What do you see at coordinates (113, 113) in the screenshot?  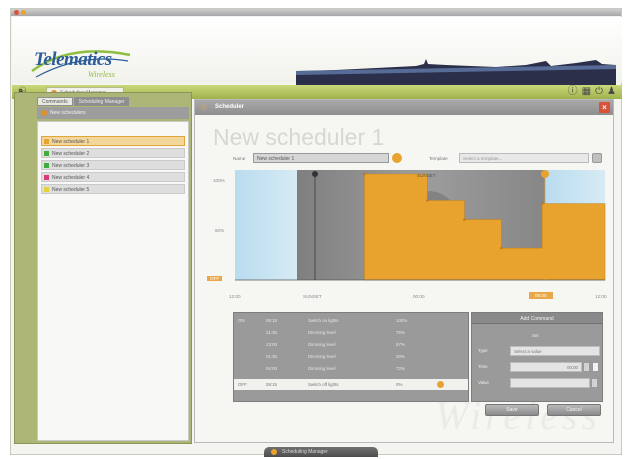 I see `sidebar-header: New schedulers` at bounding box center [113, 113].